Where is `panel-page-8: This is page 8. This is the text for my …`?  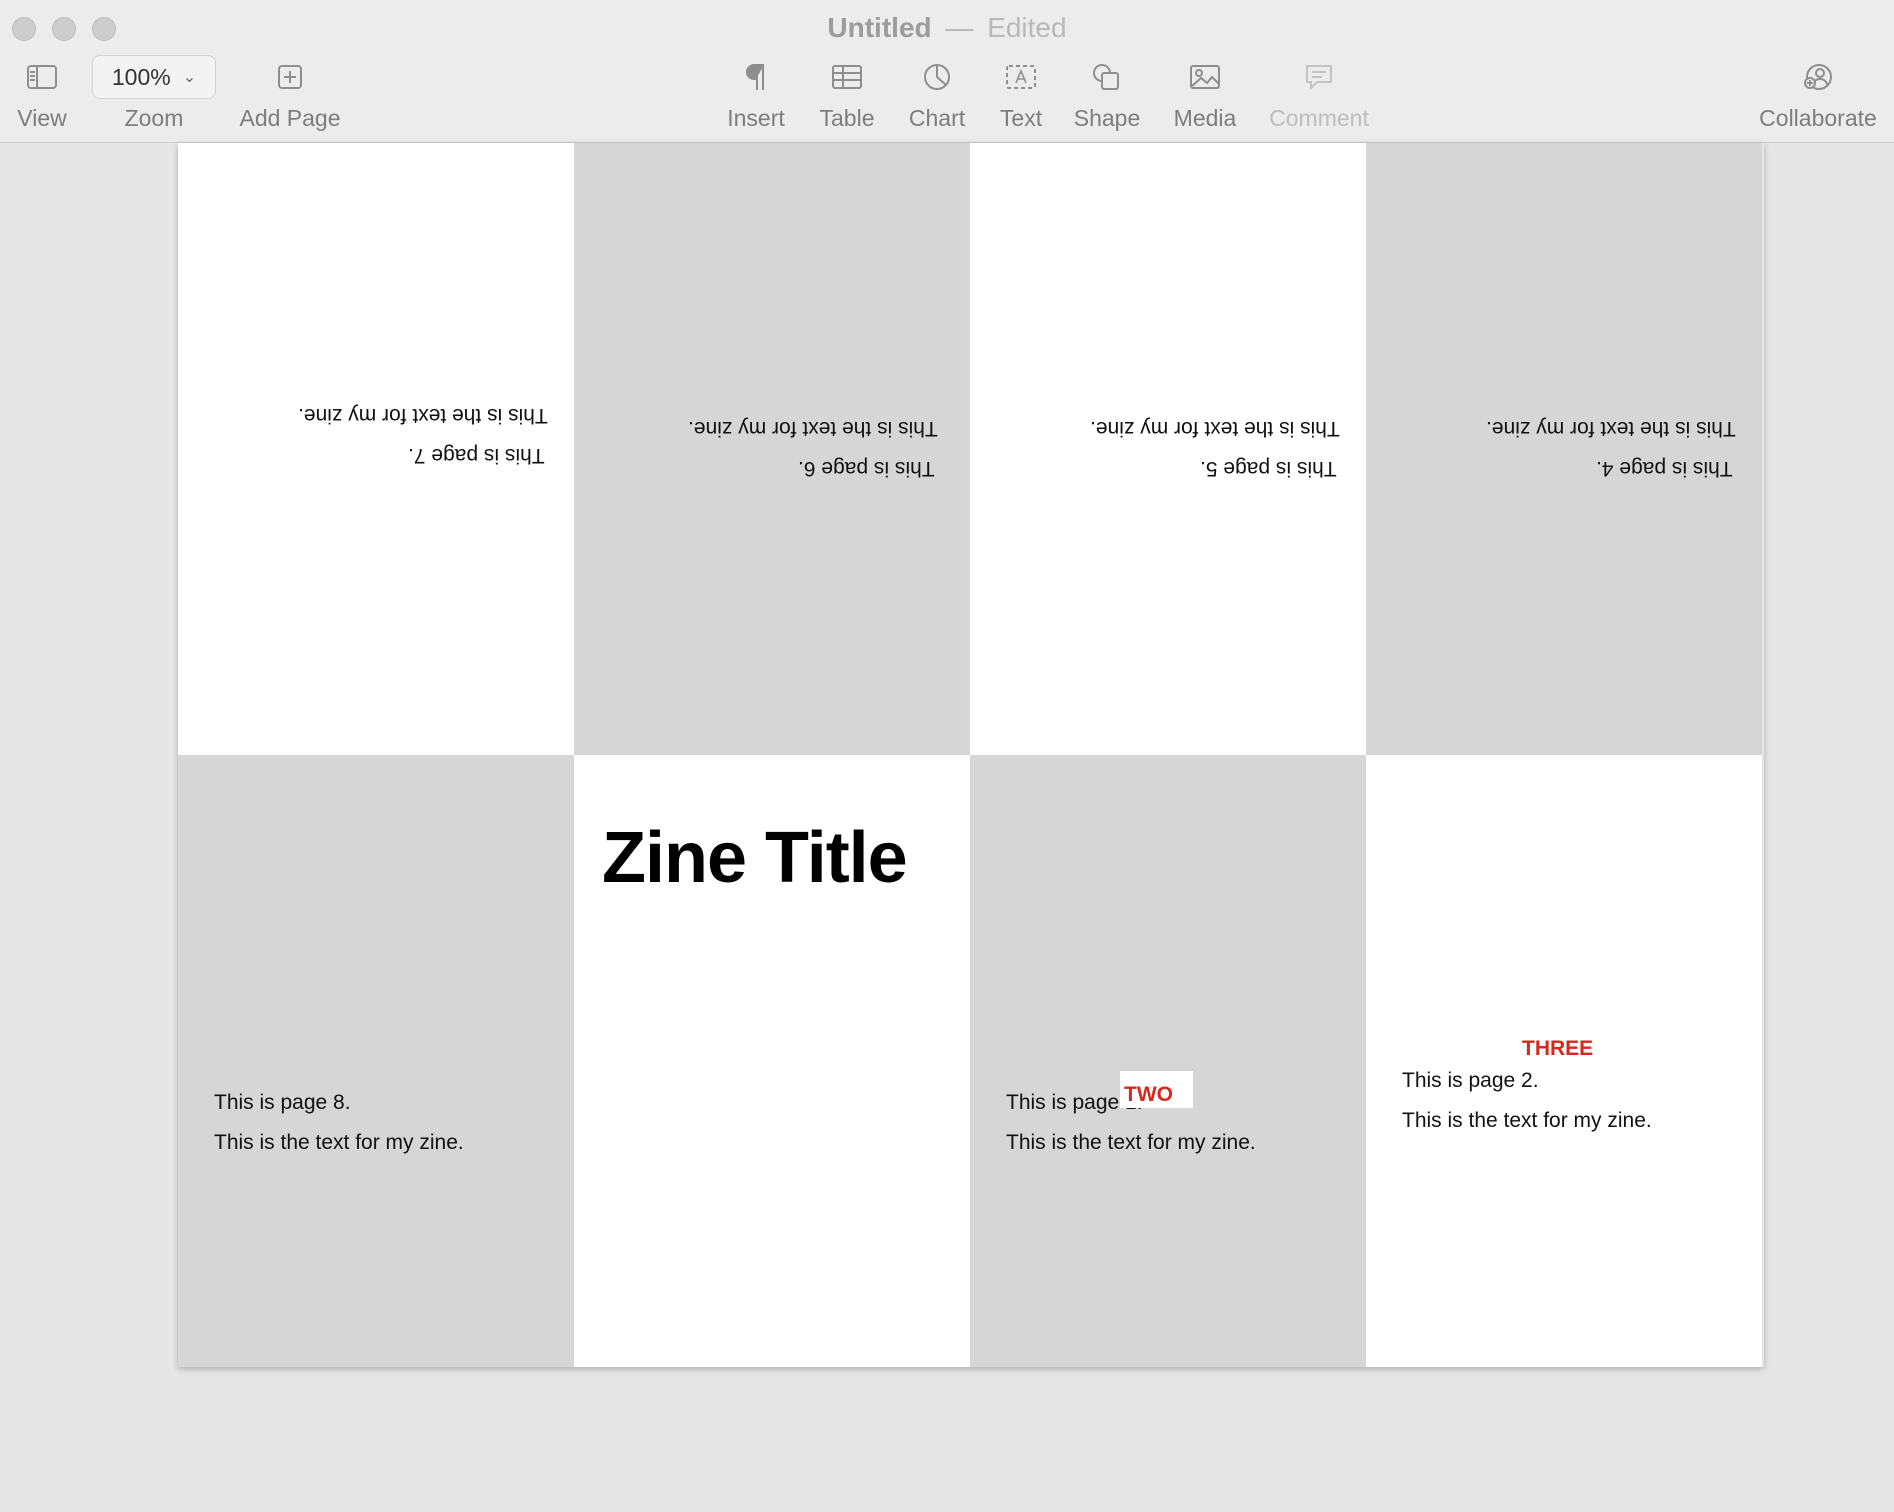 panel-page-8: This is page 8. This is the text for my … is located at coordinates (376, 1061).